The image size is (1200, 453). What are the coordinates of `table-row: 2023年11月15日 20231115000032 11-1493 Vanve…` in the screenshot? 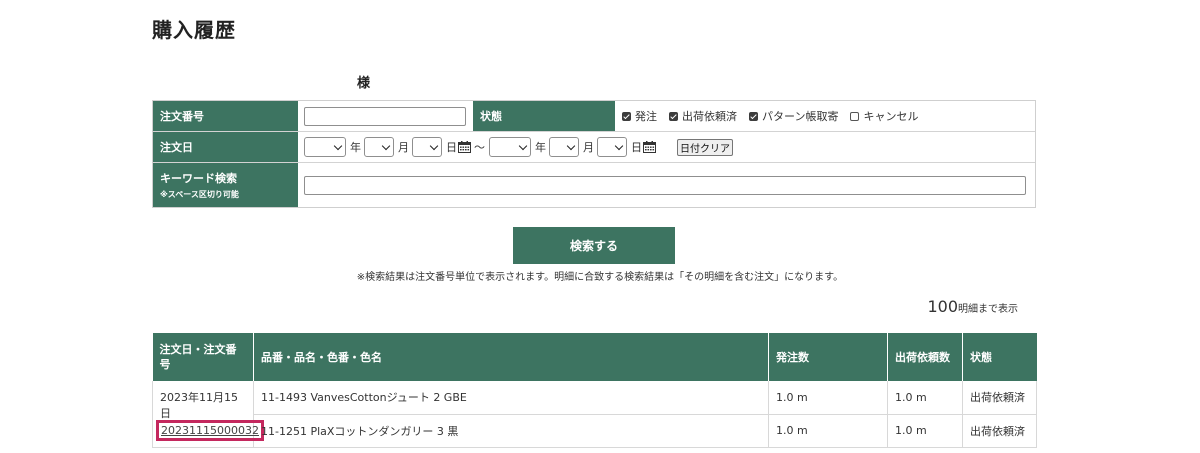 It's located at (594, 414).